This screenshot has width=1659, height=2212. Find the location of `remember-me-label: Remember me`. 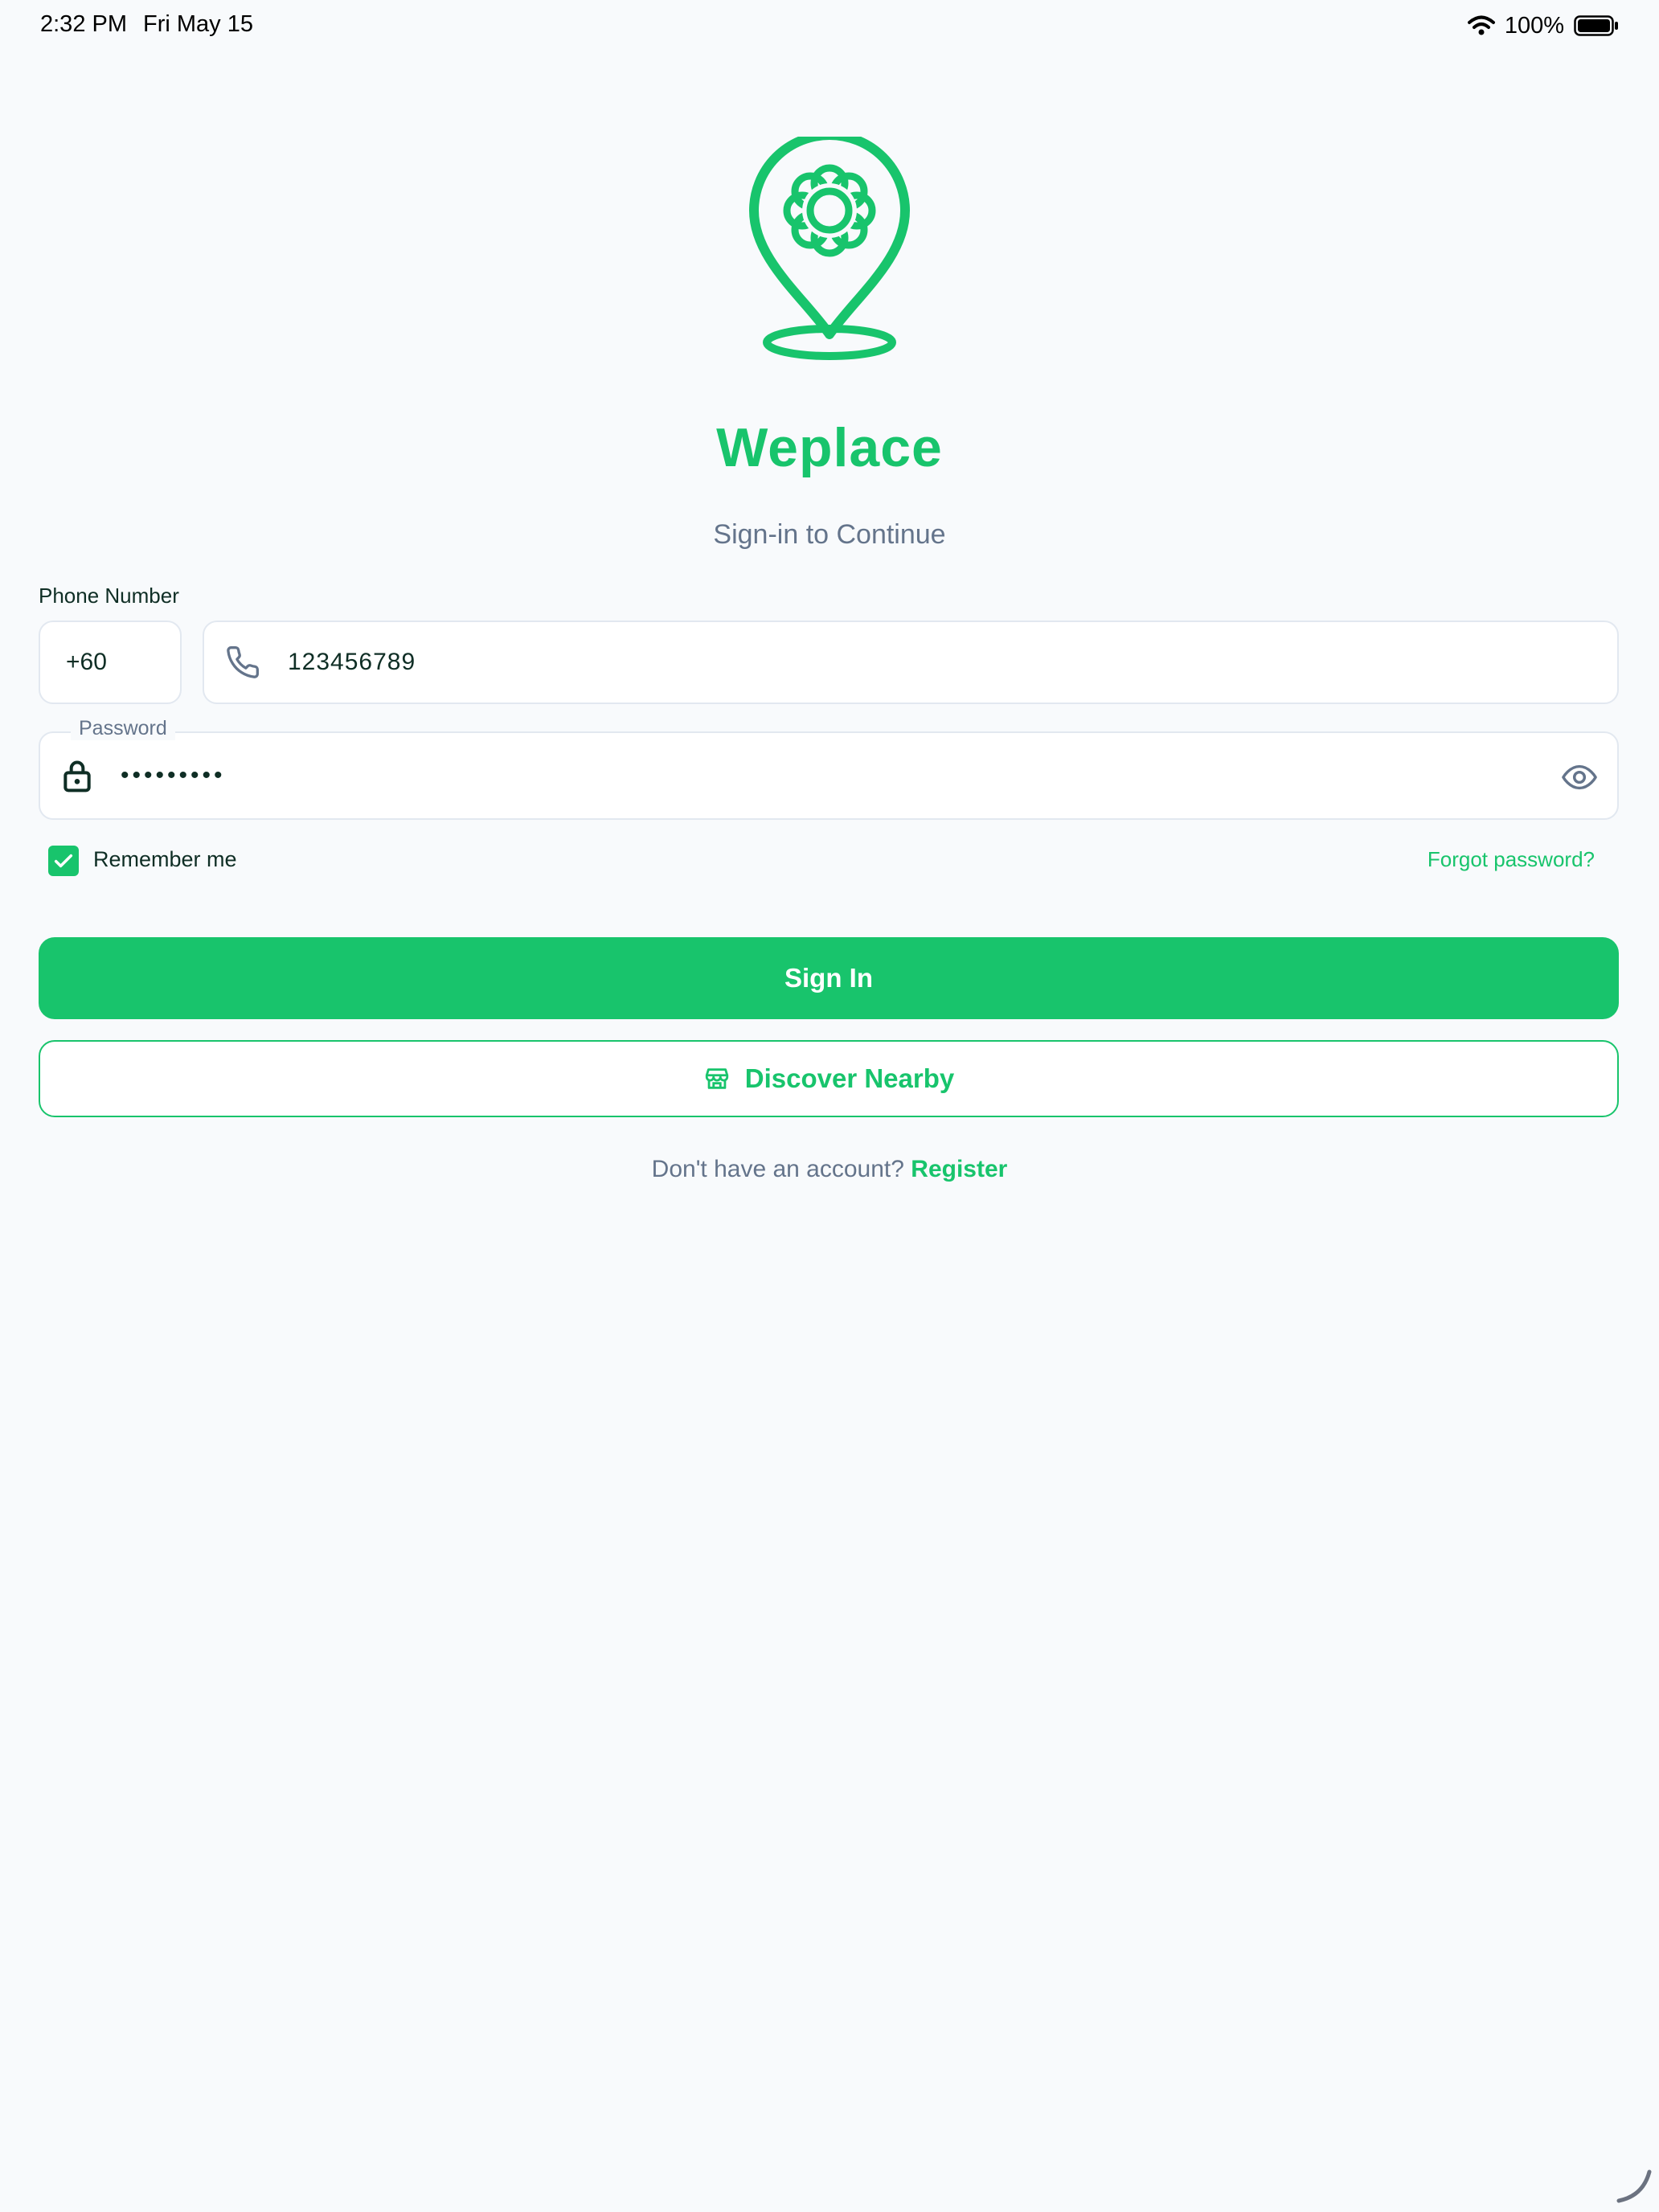

remember-me-label: Remember me is located at coordinates (165, 860).